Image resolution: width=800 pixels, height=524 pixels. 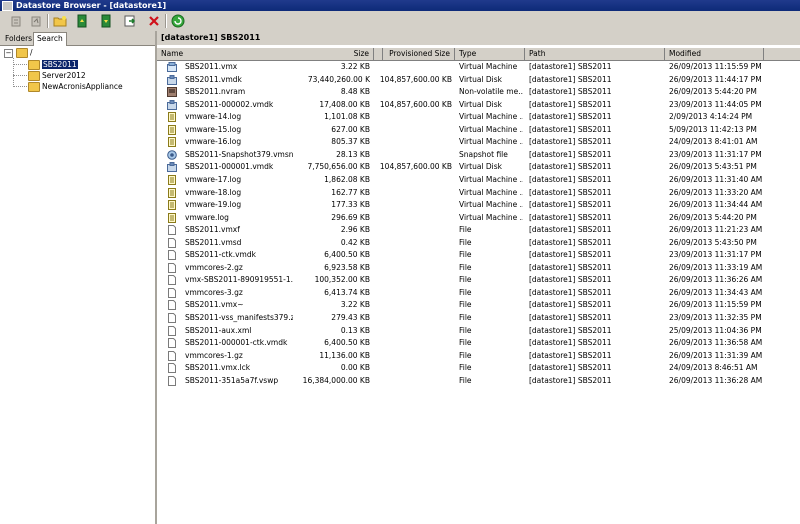 I want to click on tree-node-server2012: Server2012, so click(x=57, y=75).